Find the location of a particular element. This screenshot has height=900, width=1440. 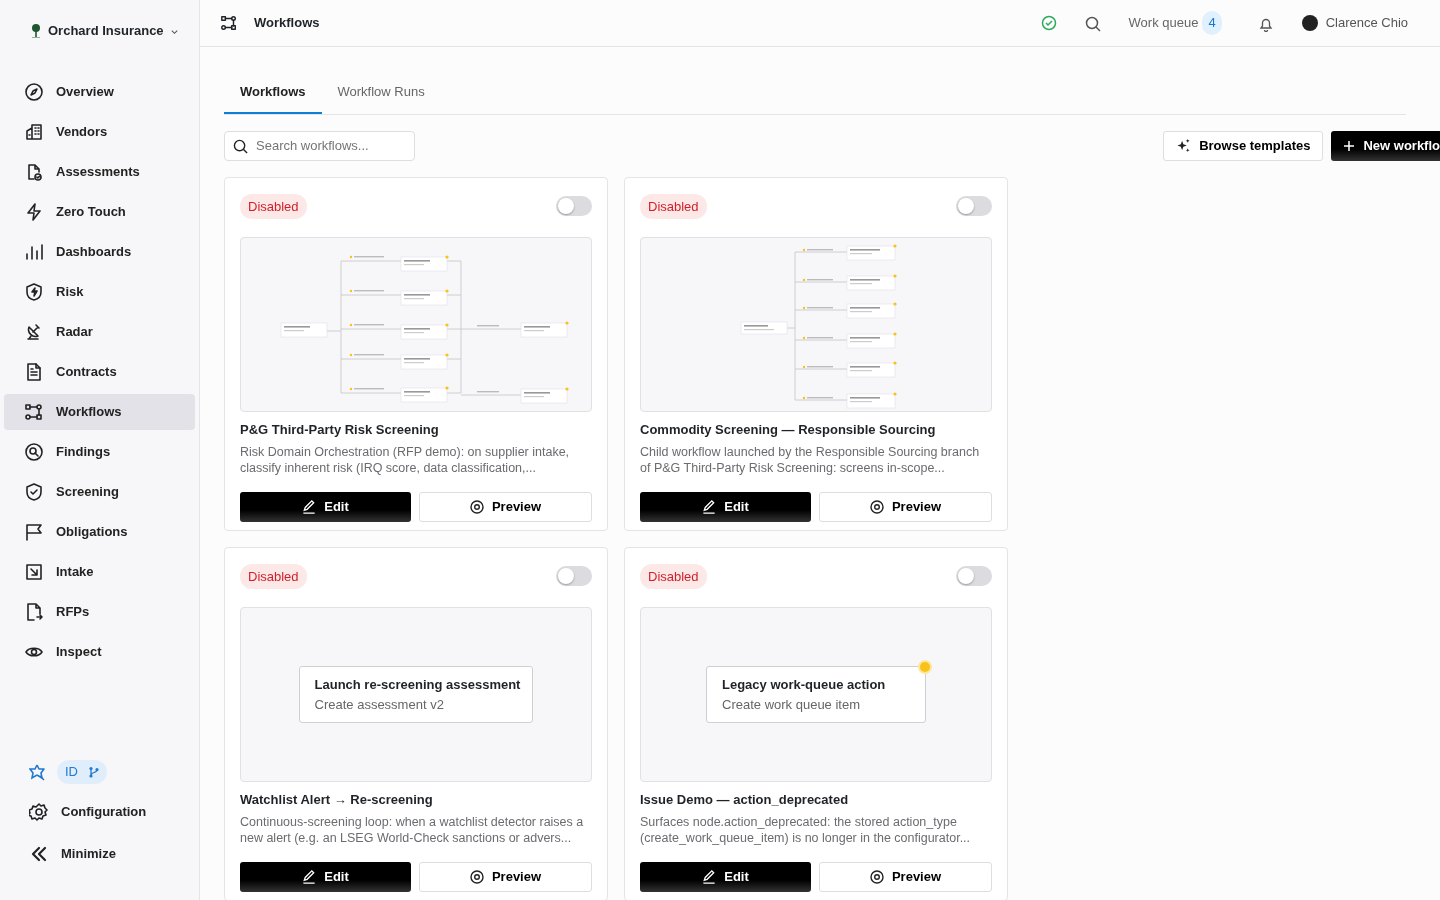

branch-icon is located at coordinates (93, 772).